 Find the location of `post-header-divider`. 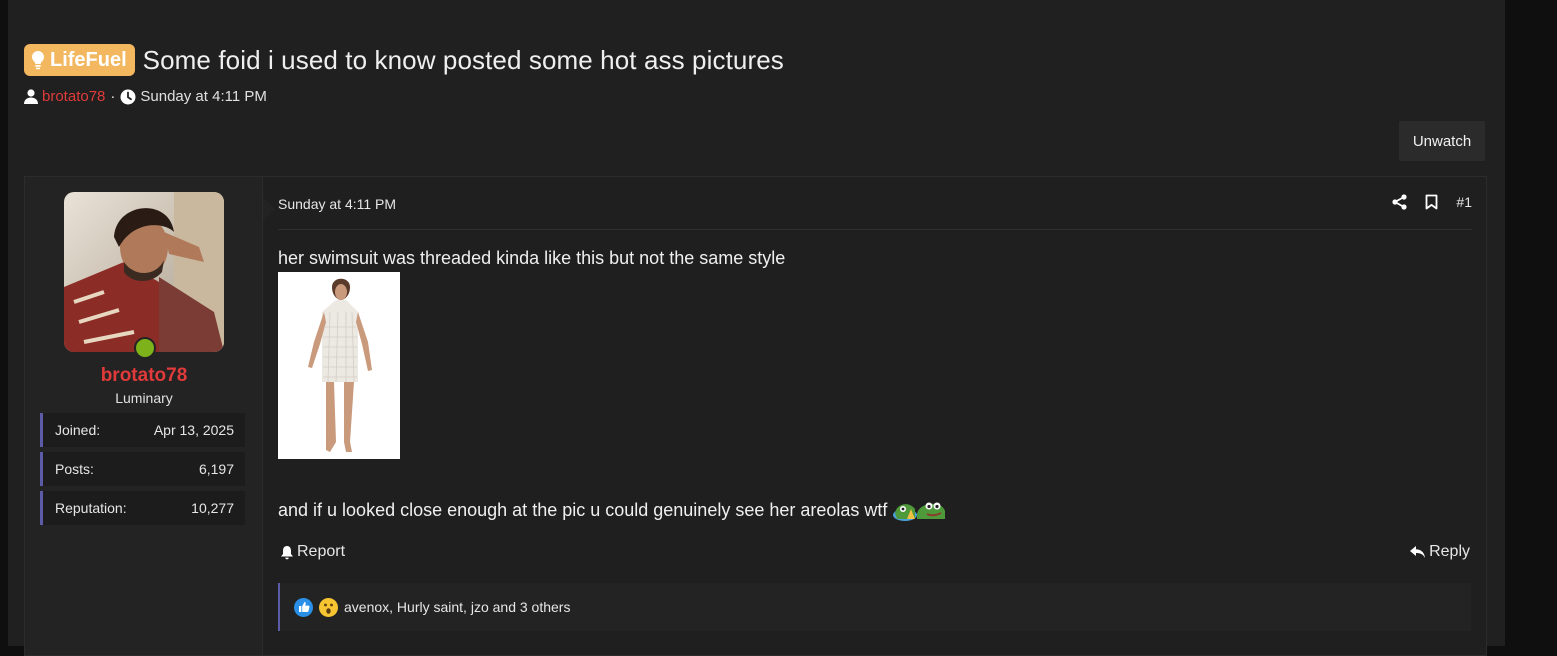

post-header-divider is located at coordinates (875, 229).